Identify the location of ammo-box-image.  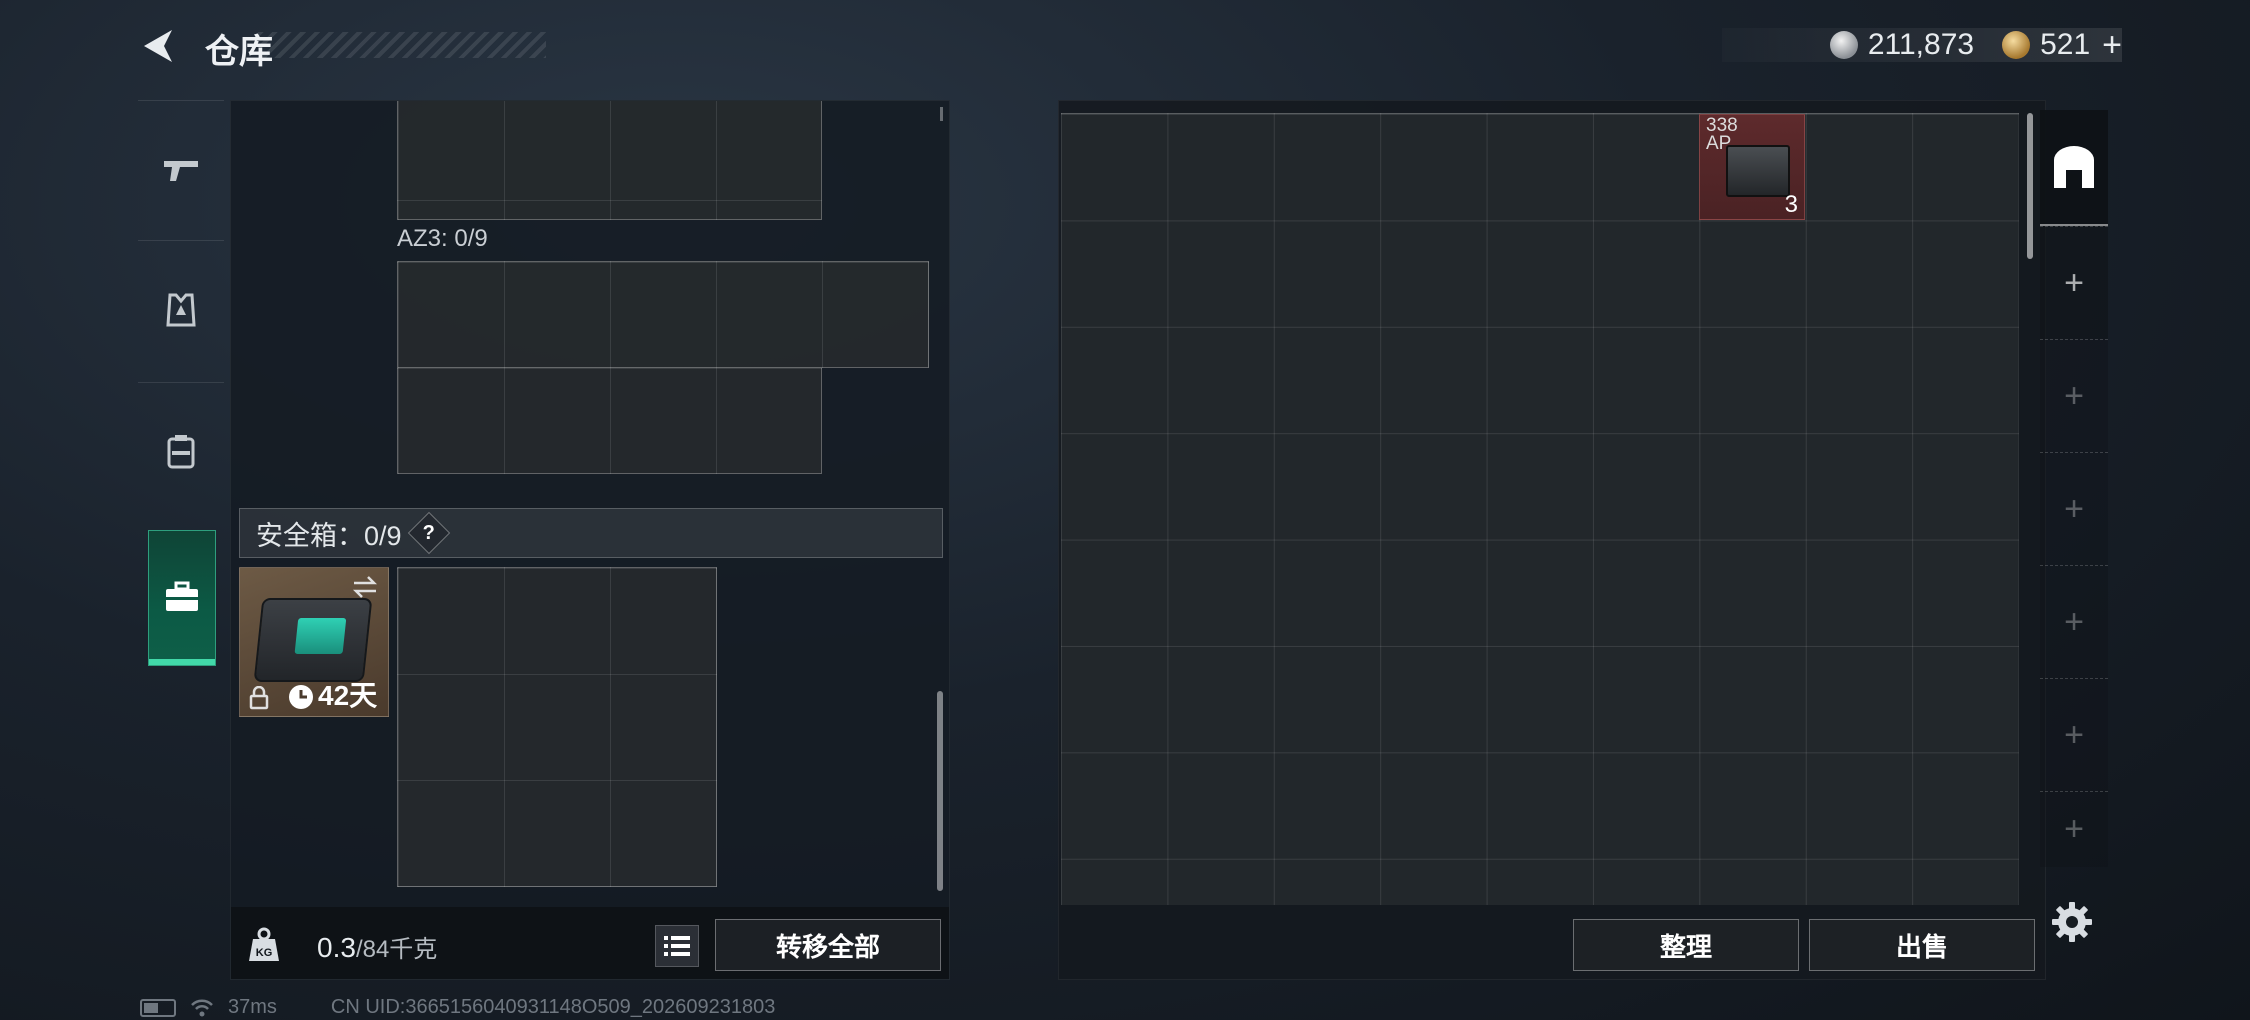
(1758, 171).